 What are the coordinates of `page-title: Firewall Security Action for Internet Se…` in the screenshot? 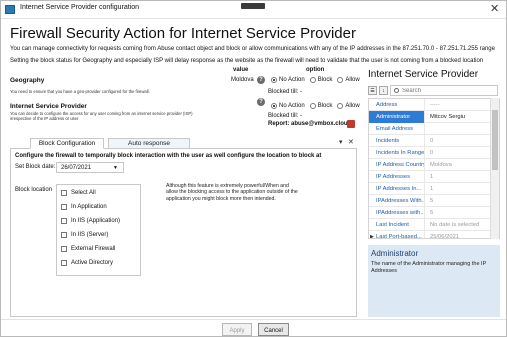 It's located at (183, 33).